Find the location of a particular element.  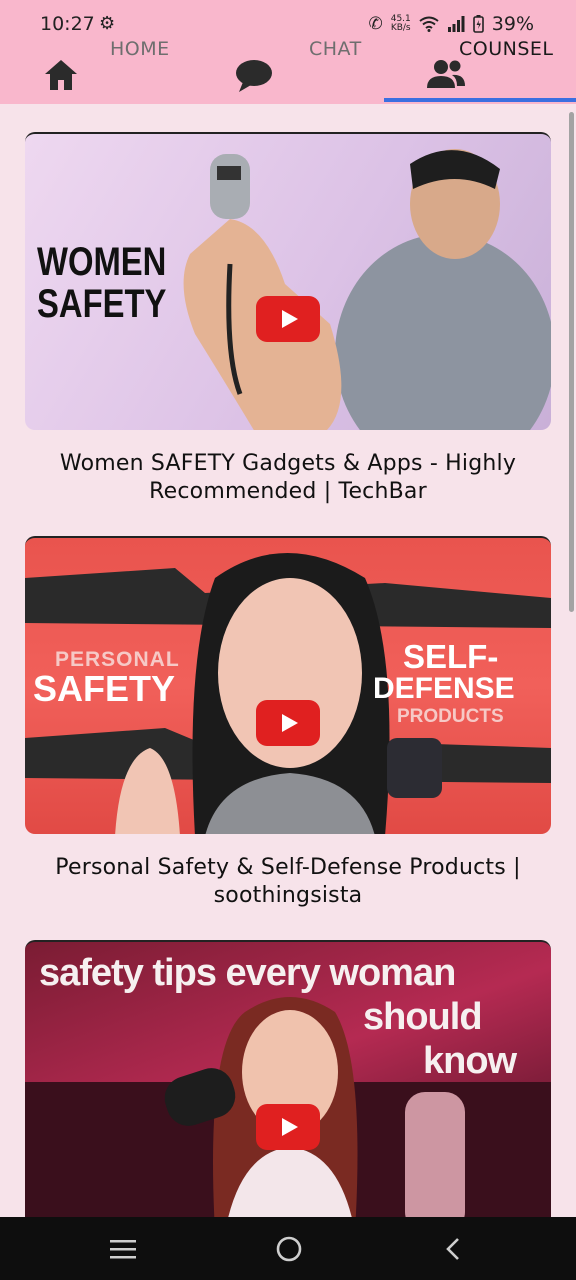

thumbnail-text-line: PRODUCTS is located at coordinates (450, 716).